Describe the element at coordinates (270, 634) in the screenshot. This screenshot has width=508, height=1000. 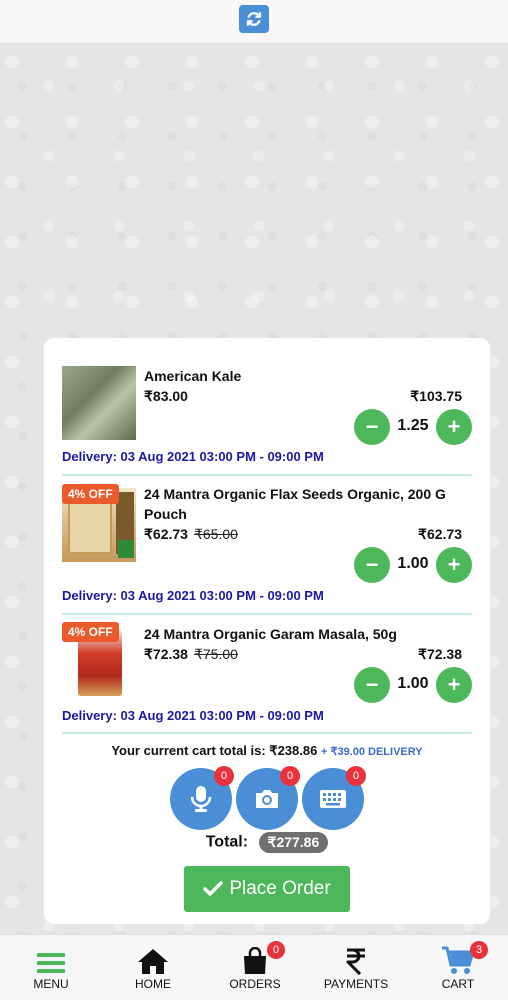
I see `product-name: 24 Mantra Organic Garam Masala, 50g` at that location.